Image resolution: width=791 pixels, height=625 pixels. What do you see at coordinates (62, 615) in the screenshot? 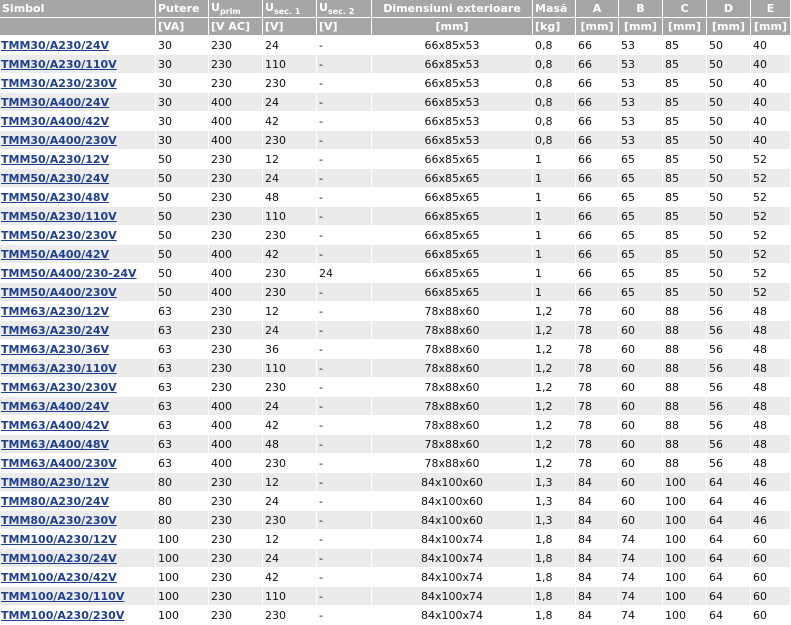
I see `product-link: TMM100/A230/230V` at bounding box center [62, 615].